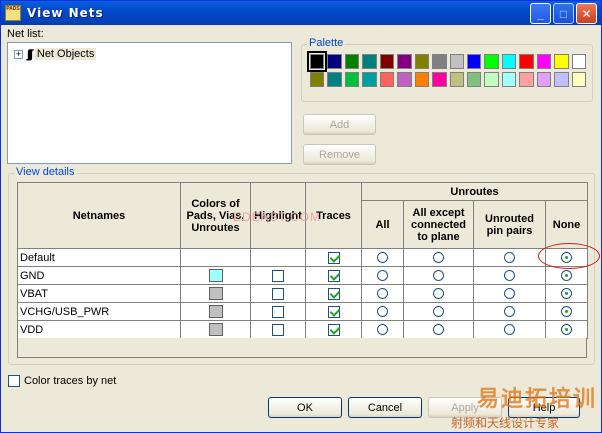  What do you see at coordinates (305, 407) in the screenshot?
I see `ok-button: OK` at bounding box center [305, 407].